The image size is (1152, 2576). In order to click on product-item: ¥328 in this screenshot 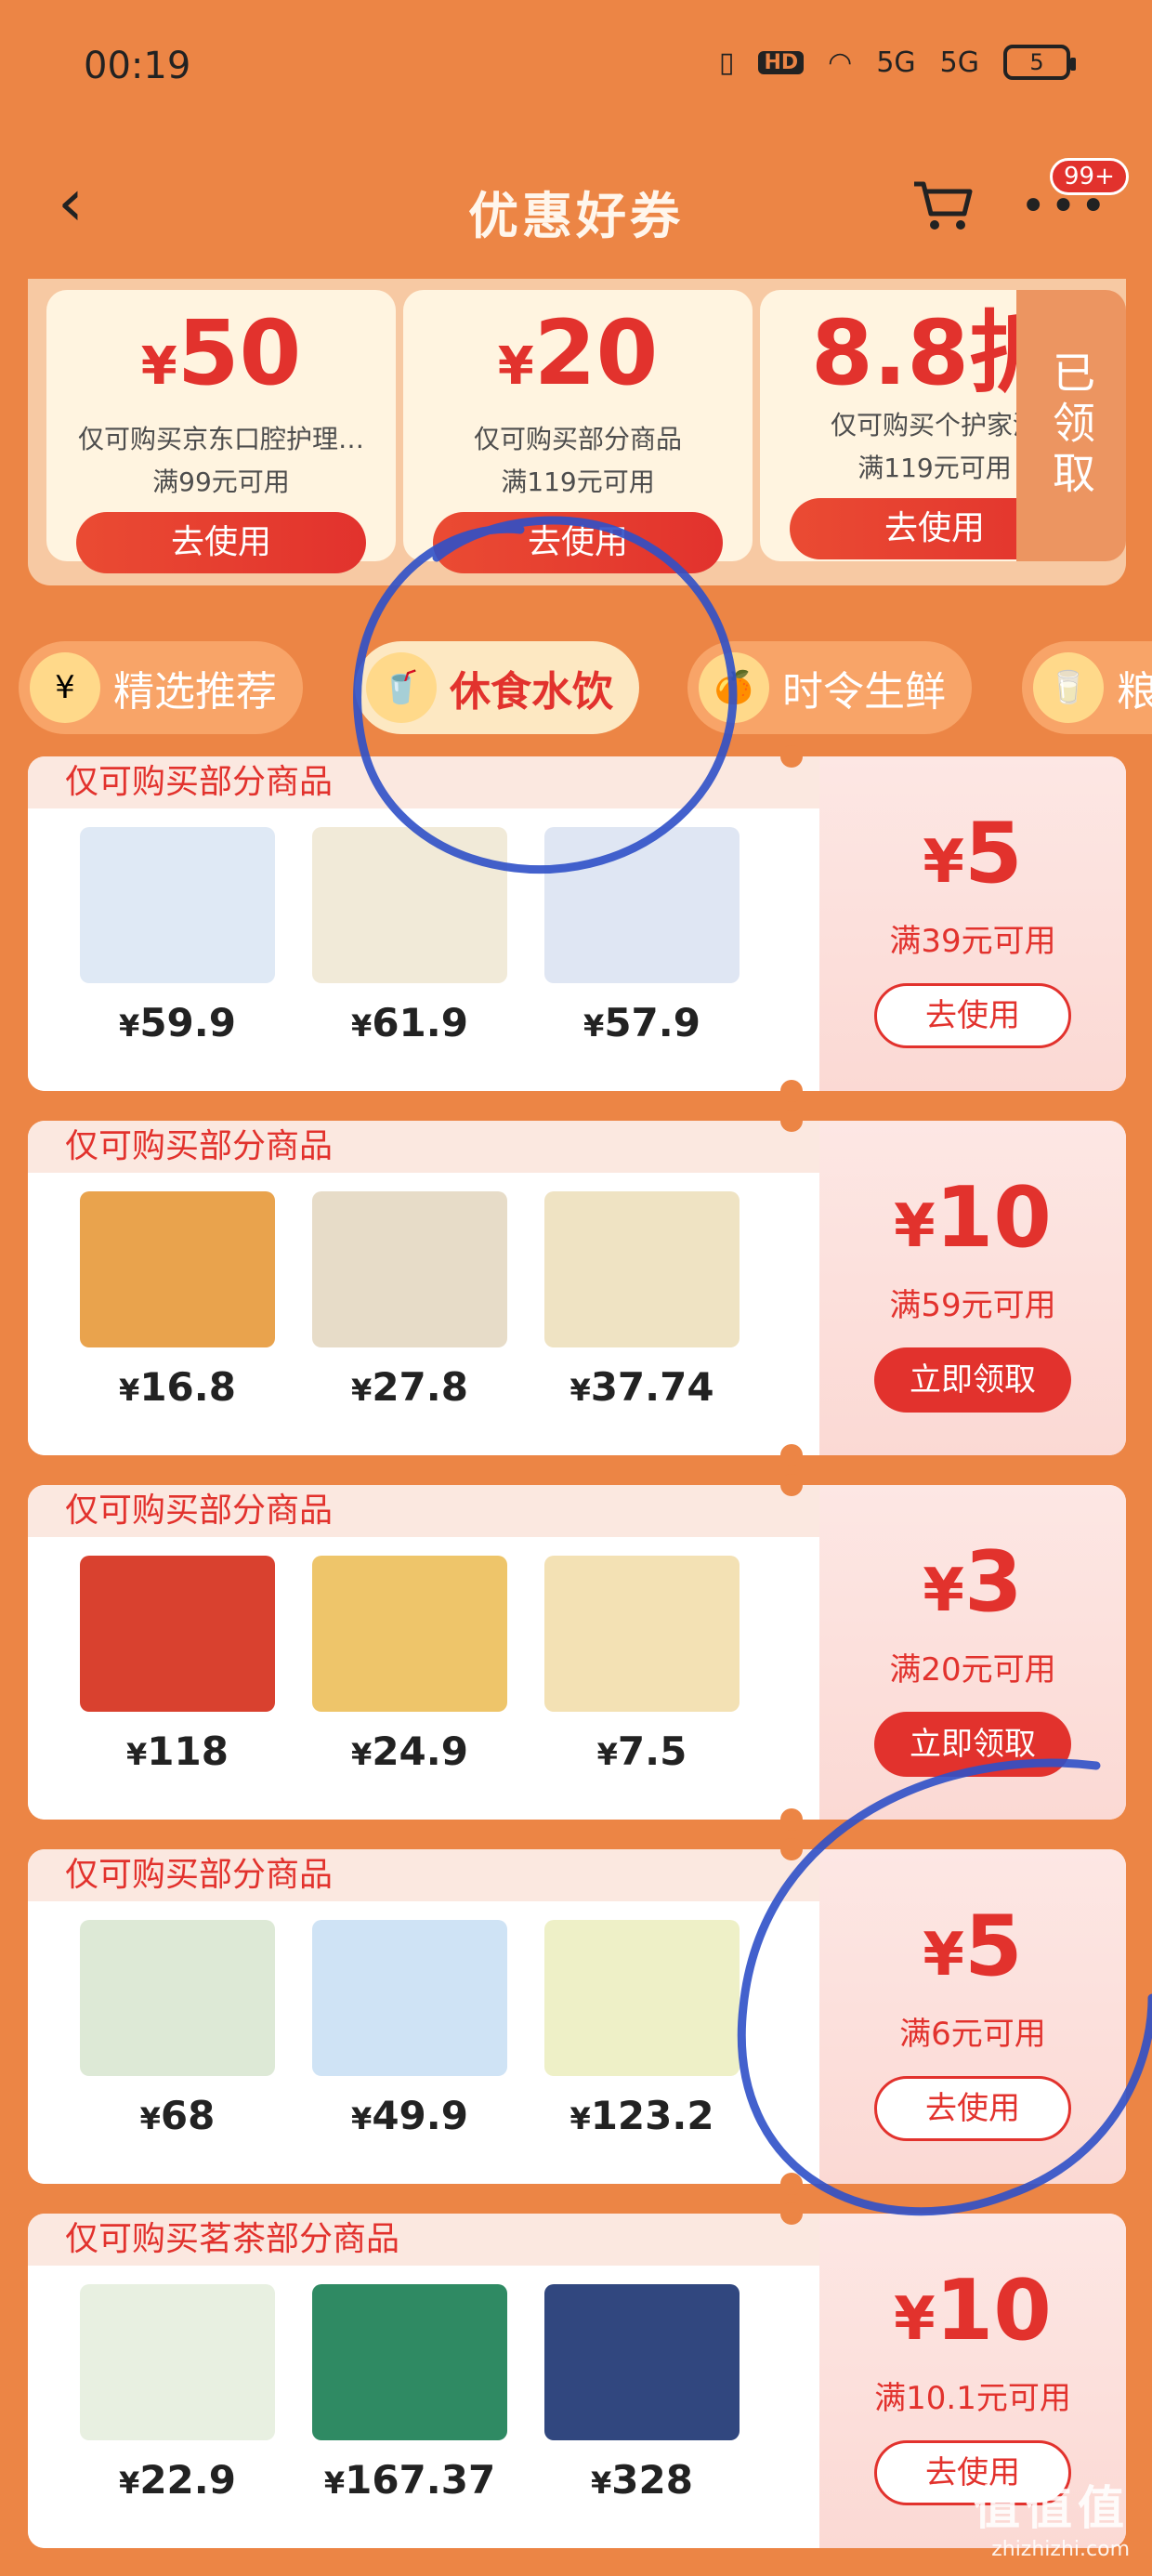, I will do `click(642, 2384)`.